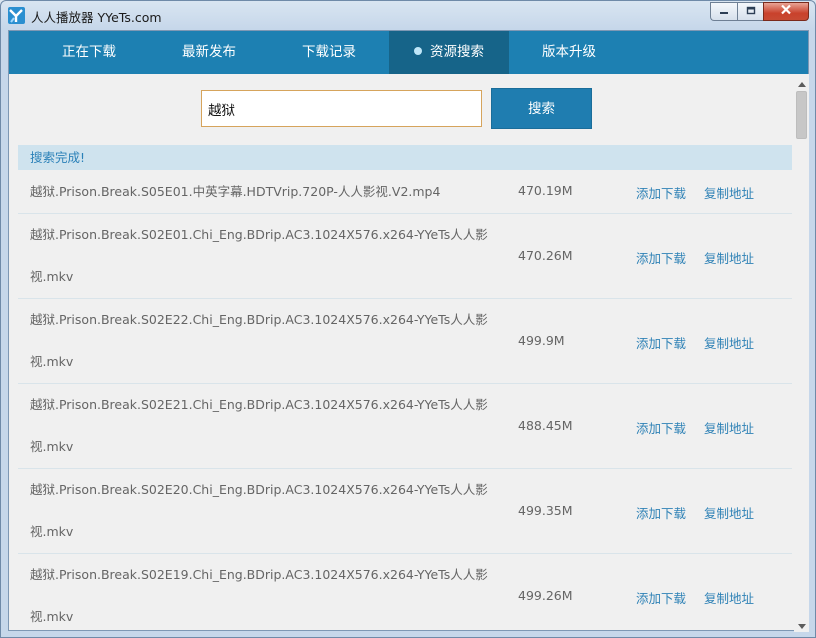  What do you see at coordinates (341, 108) in the screenshot?
I see `search-input` at bounding box center [341, 108].